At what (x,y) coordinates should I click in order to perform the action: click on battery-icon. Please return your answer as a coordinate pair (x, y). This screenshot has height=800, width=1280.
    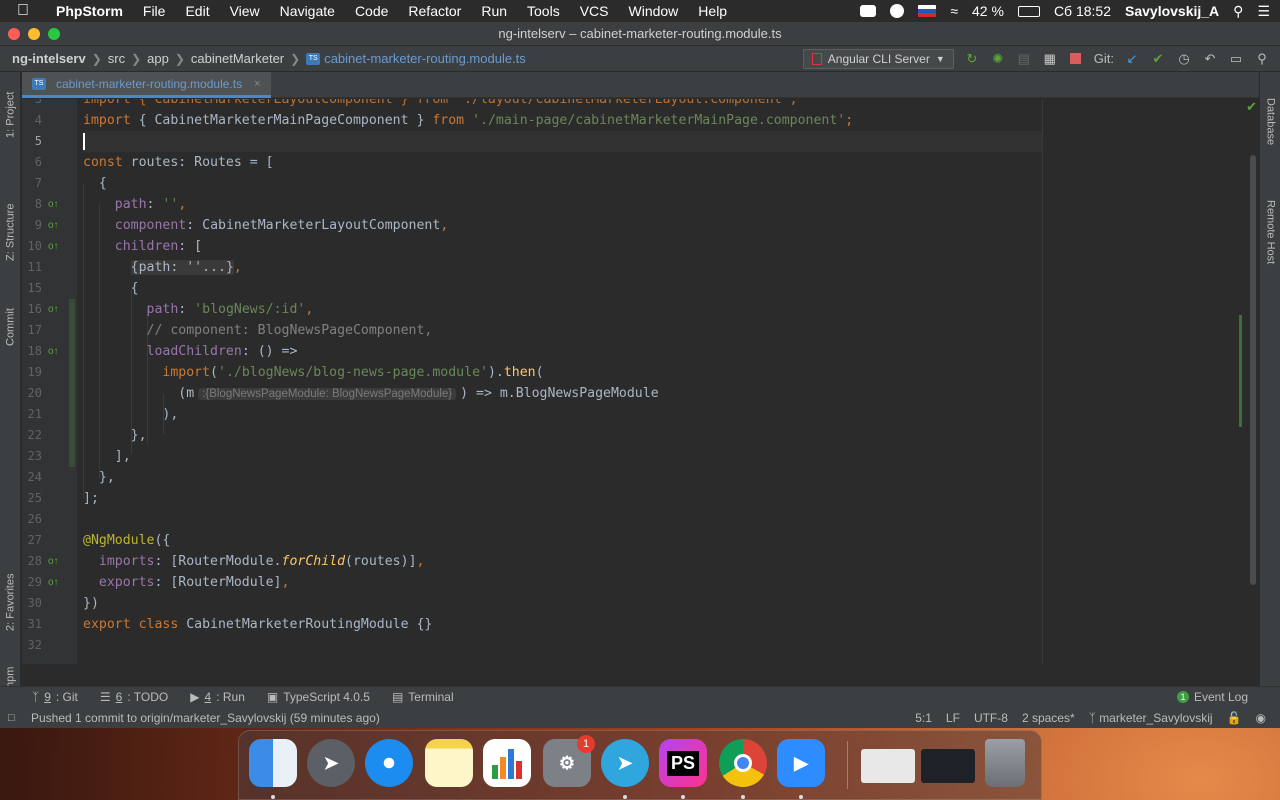
    Looking at the image, I should click on (1028, 11).